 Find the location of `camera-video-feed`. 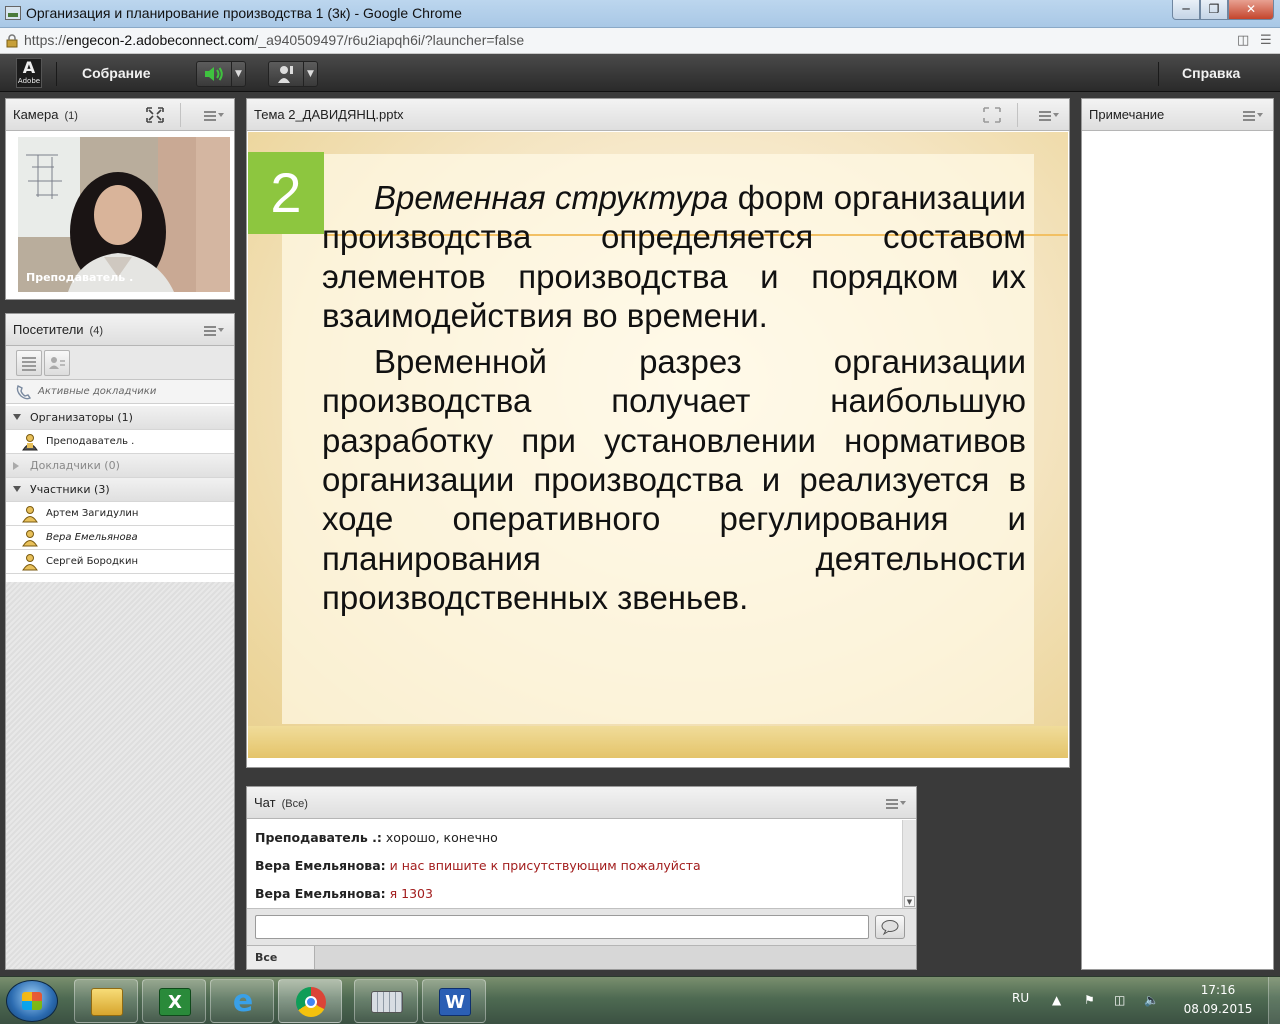

camera-video-feed is located at coordinates (124, 214).